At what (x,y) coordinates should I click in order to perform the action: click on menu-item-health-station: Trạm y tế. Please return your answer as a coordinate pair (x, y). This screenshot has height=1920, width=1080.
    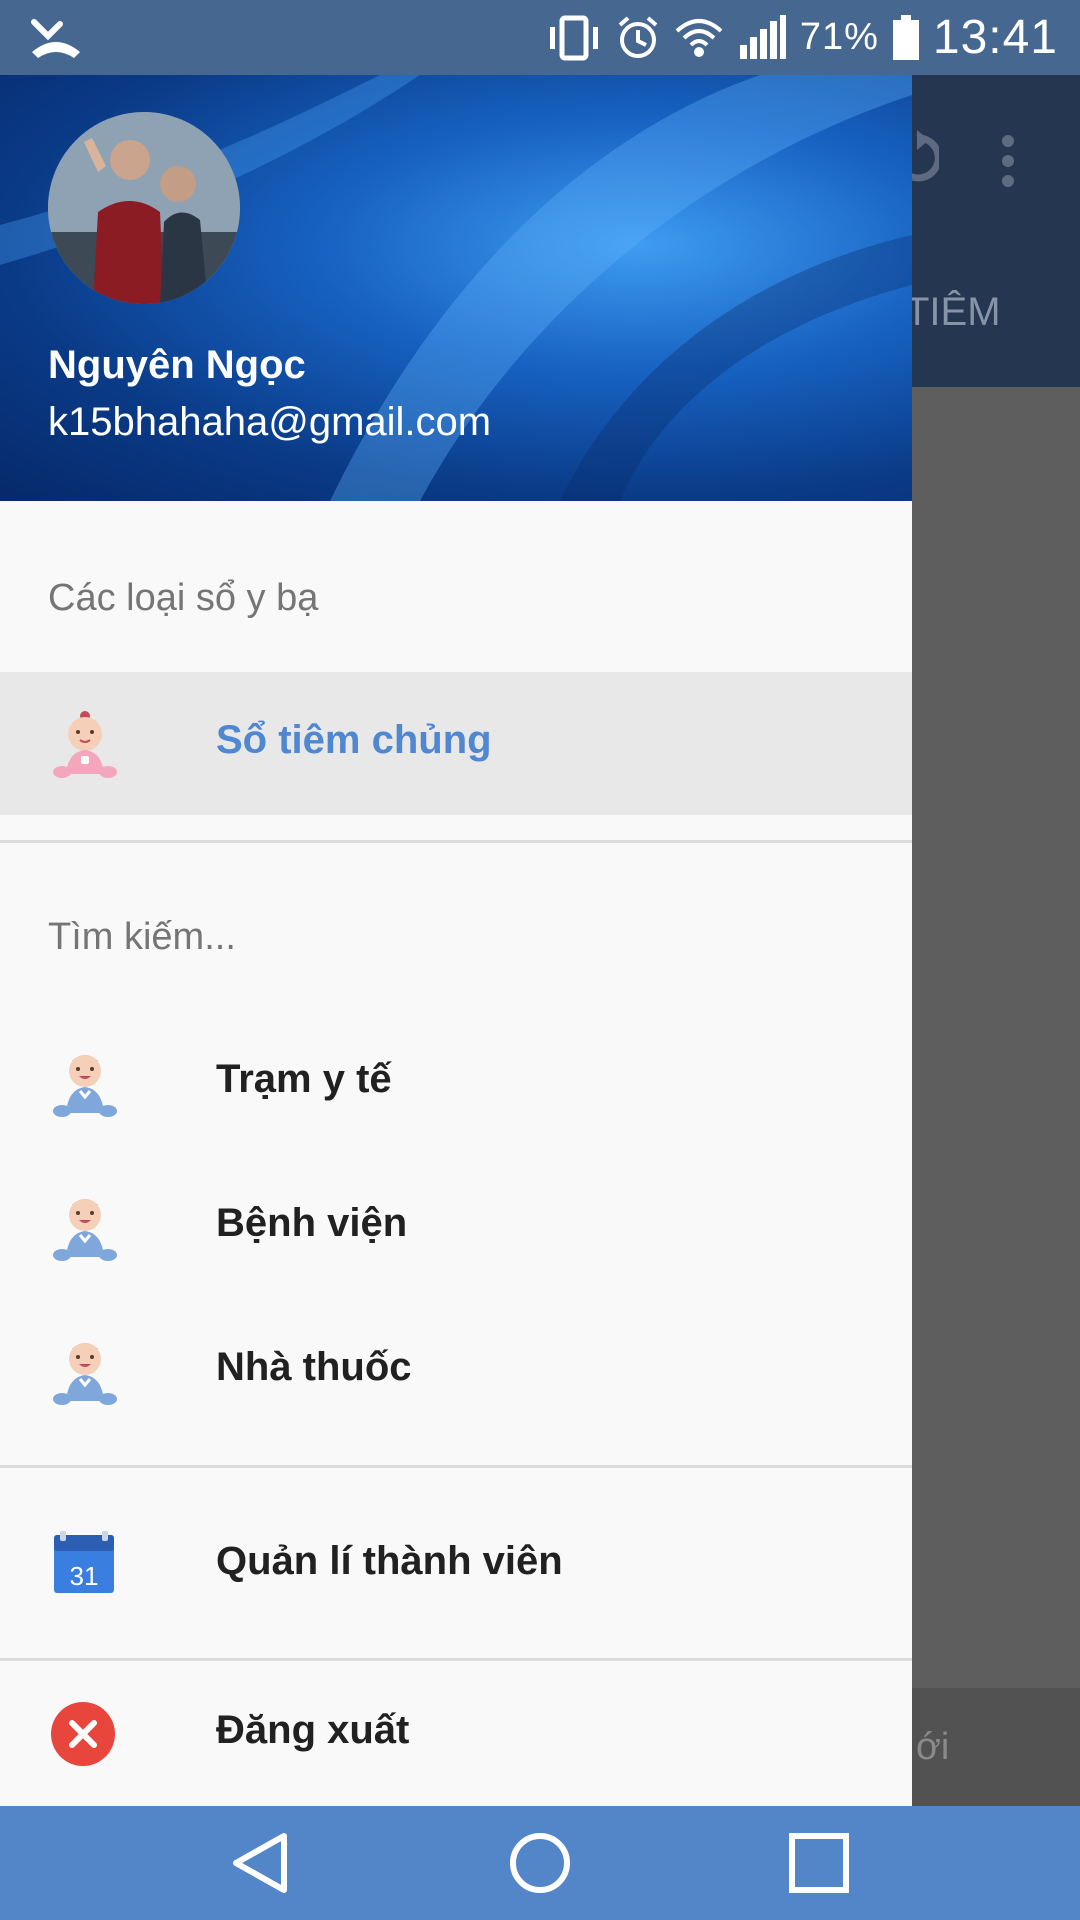
    Looking at the image, I should click on (456, 1082).